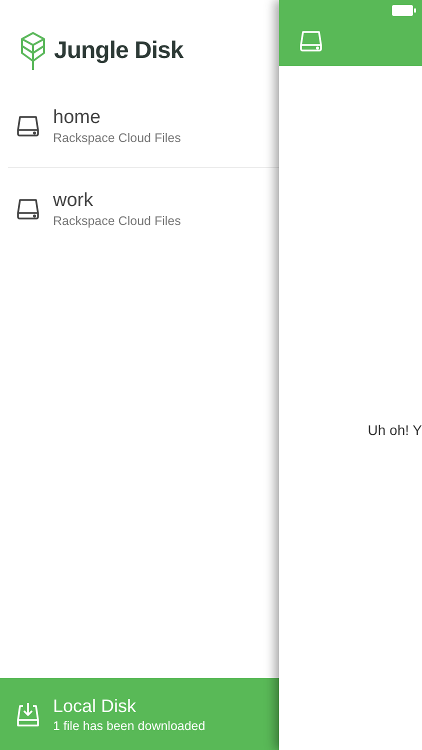 This screenshot has height=750, width=422. I want to click on brand-name: Jungle Disk, so click(119, 51).